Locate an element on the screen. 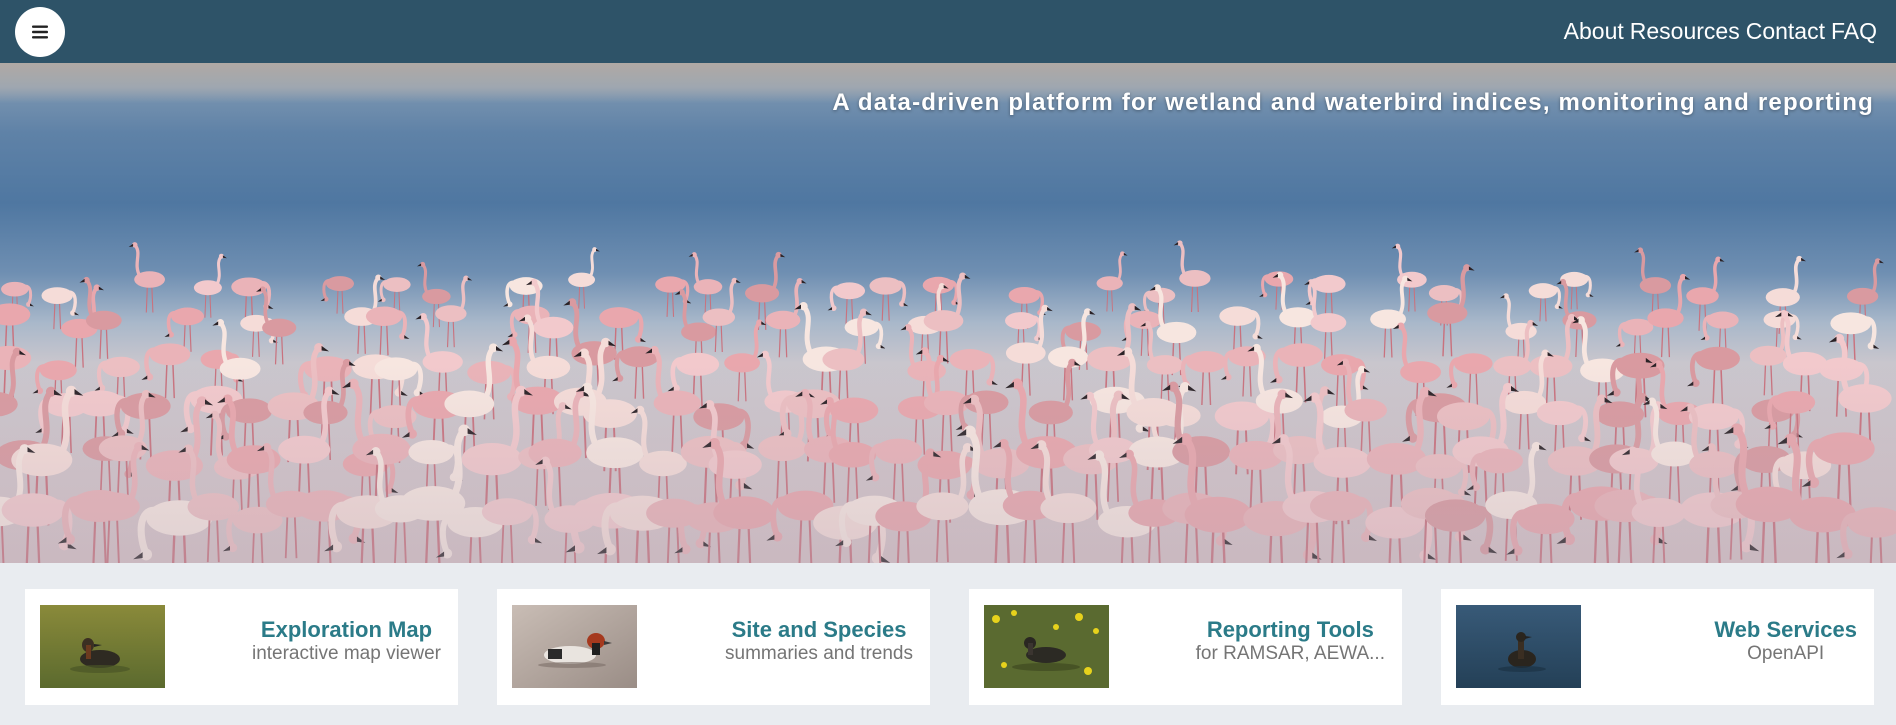  card-exploration-map: Exploration Map interactive map viewer is located at coordinates (241, 647).